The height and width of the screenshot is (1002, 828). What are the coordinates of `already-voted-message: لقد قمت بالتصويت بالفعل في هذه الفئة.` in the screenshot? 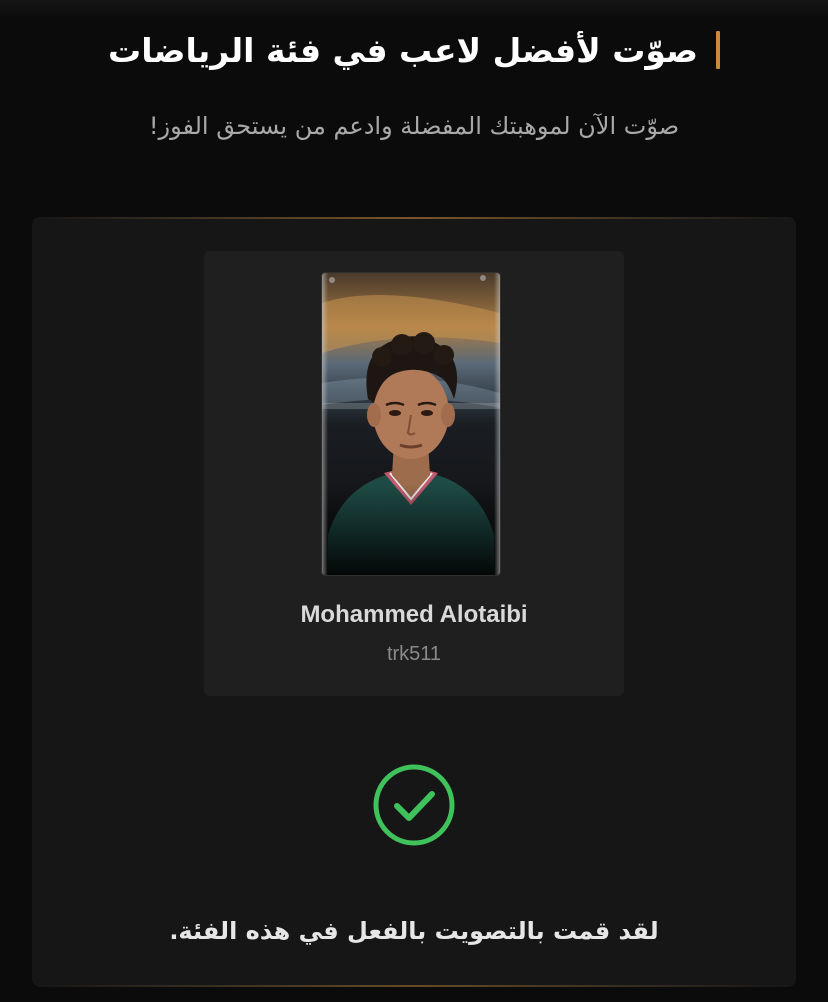 It's located at (414, 931).